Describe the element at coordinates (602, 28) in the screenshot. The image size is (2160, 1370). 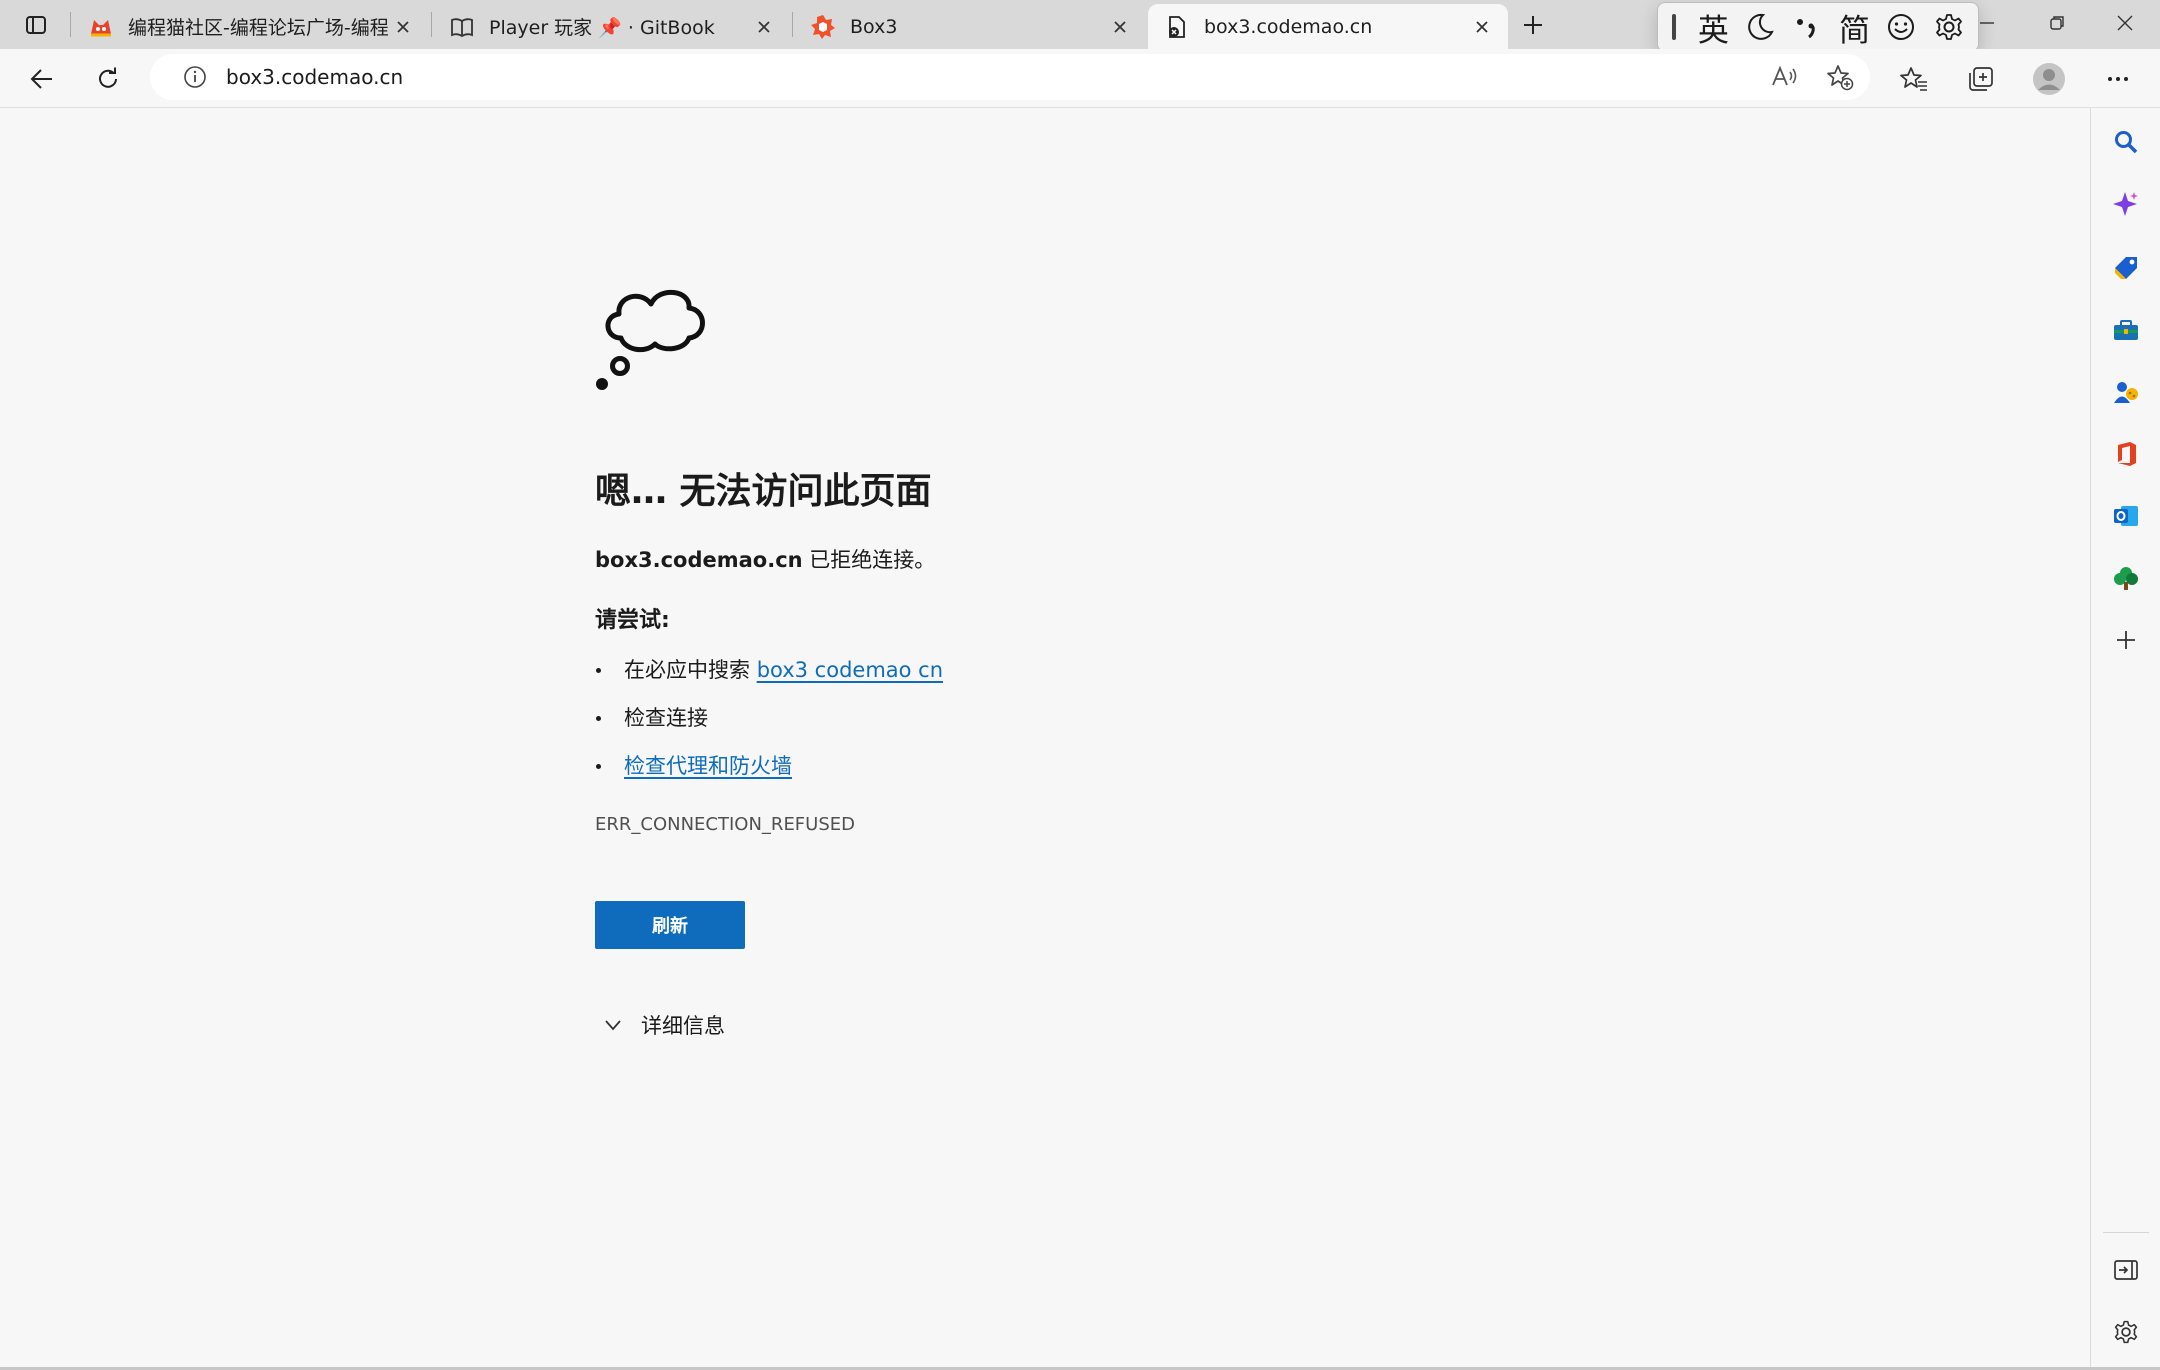
I see `tab-title: Player 玩家 📌 · GitBook` at that location.